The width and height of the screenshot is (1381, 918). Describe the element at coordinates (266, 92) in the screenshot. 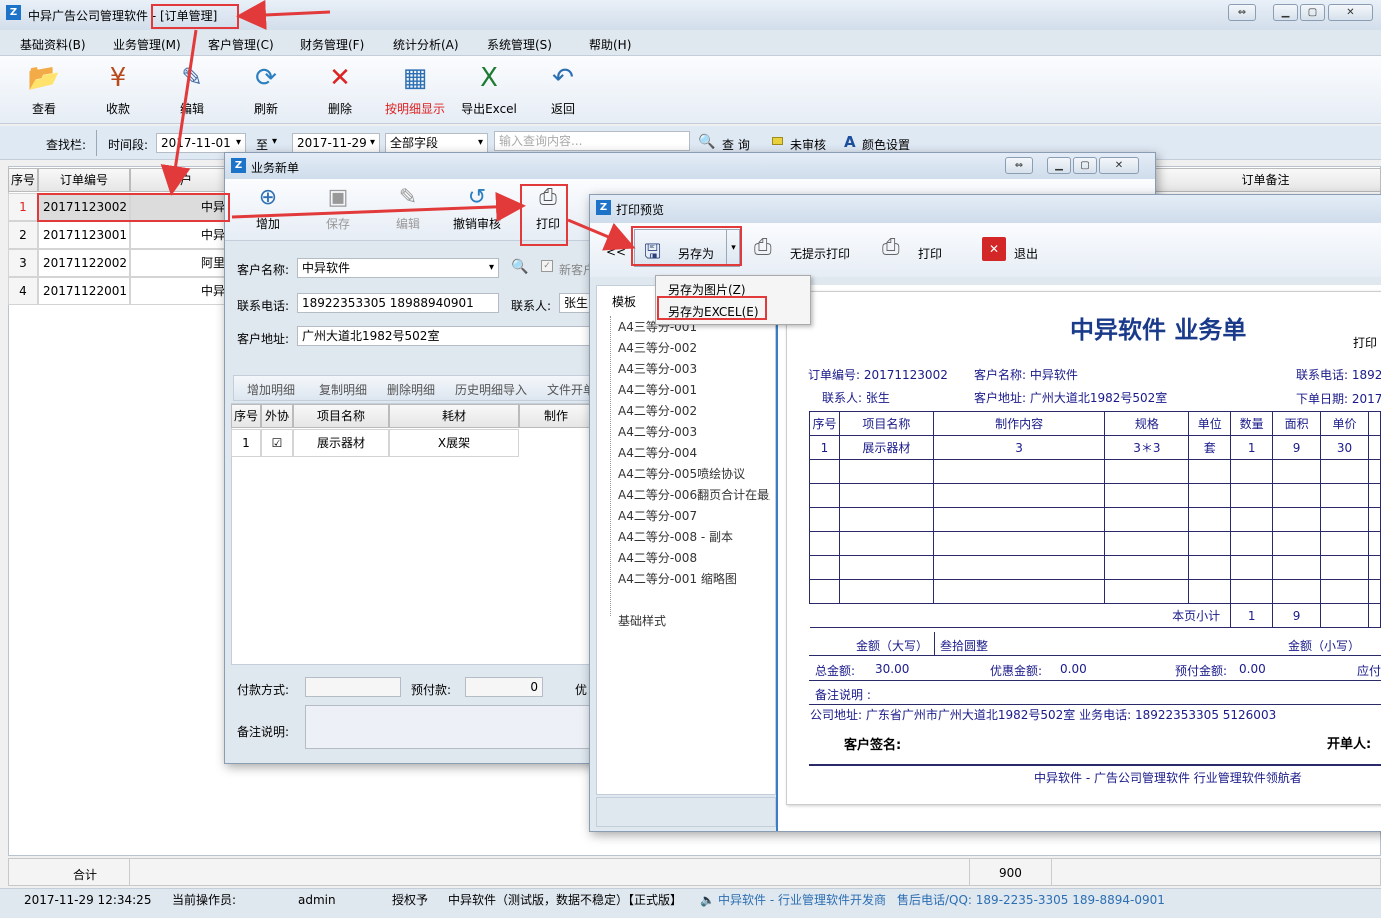

I see `refresh-button: ⟳ 刷新` at that location.